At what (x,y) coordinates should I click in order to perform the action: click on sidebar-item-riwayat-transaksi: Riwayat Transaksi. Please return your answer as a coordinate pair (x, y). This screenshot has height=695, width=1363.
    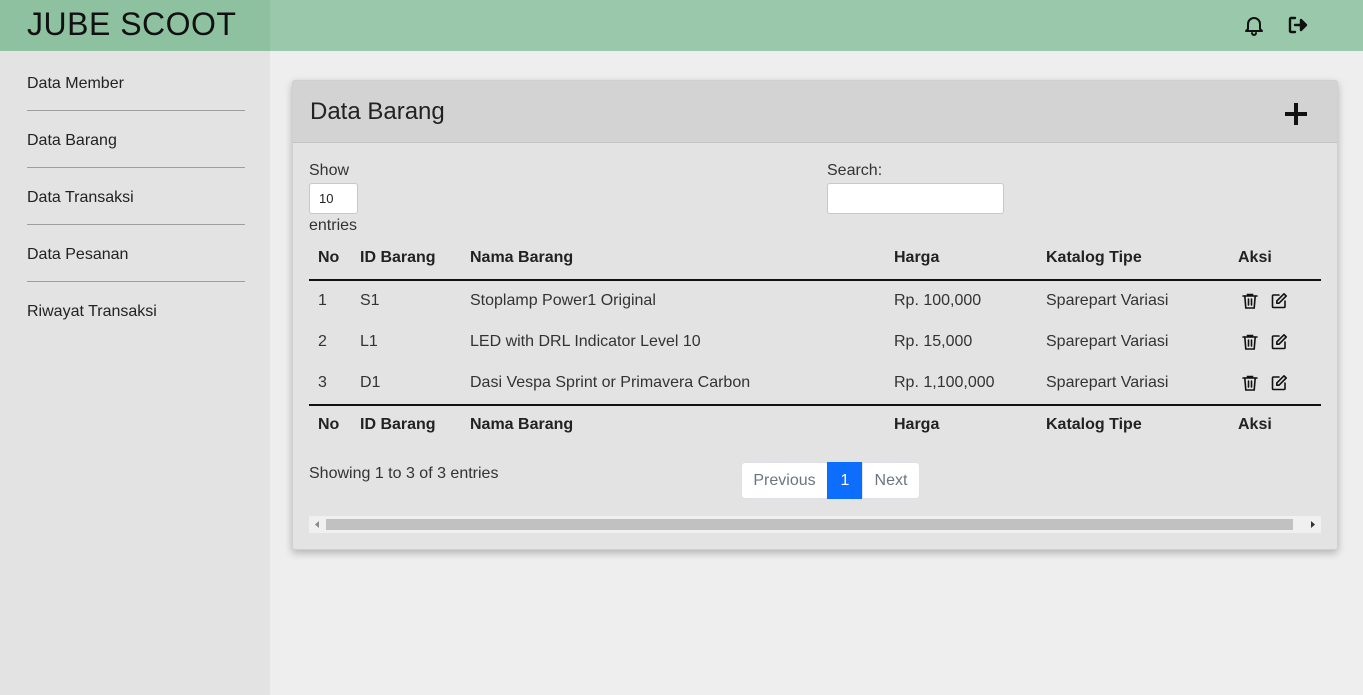
    Looking at the image, I should click on (136, 310).